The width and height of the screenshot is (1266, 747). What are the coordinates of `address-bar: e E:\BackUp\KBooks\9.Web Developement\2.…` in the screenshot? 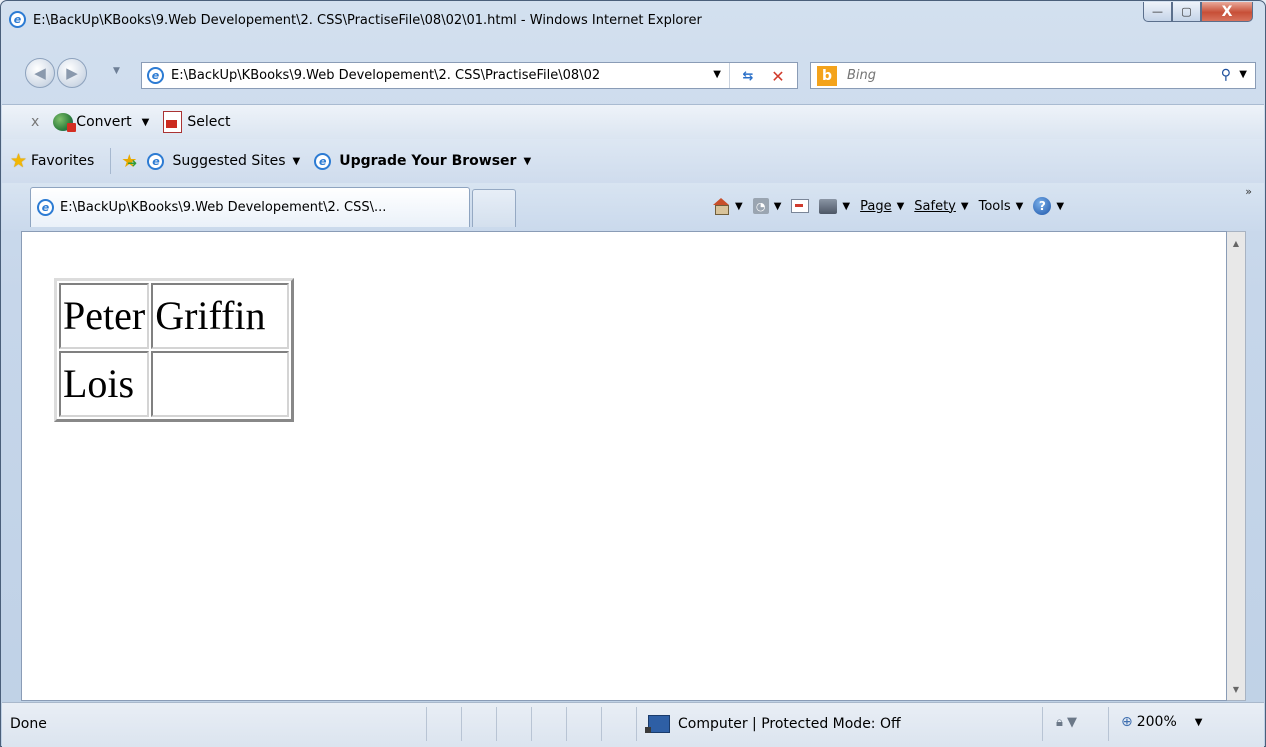 It's located at (469, 75).